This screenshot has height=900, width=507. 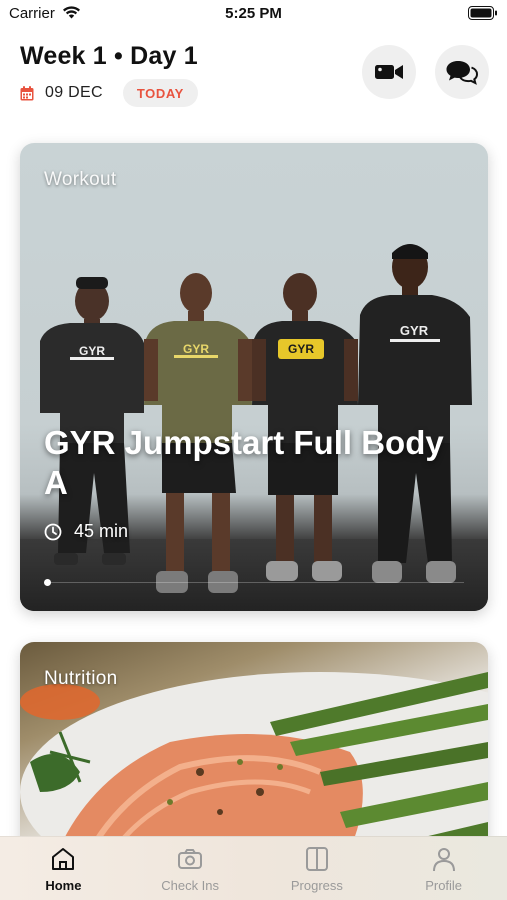 What do you see at coordinates (160, 93) in the screenshot?
I see `today-badge: TODAY` at bounding box center [160, 93].